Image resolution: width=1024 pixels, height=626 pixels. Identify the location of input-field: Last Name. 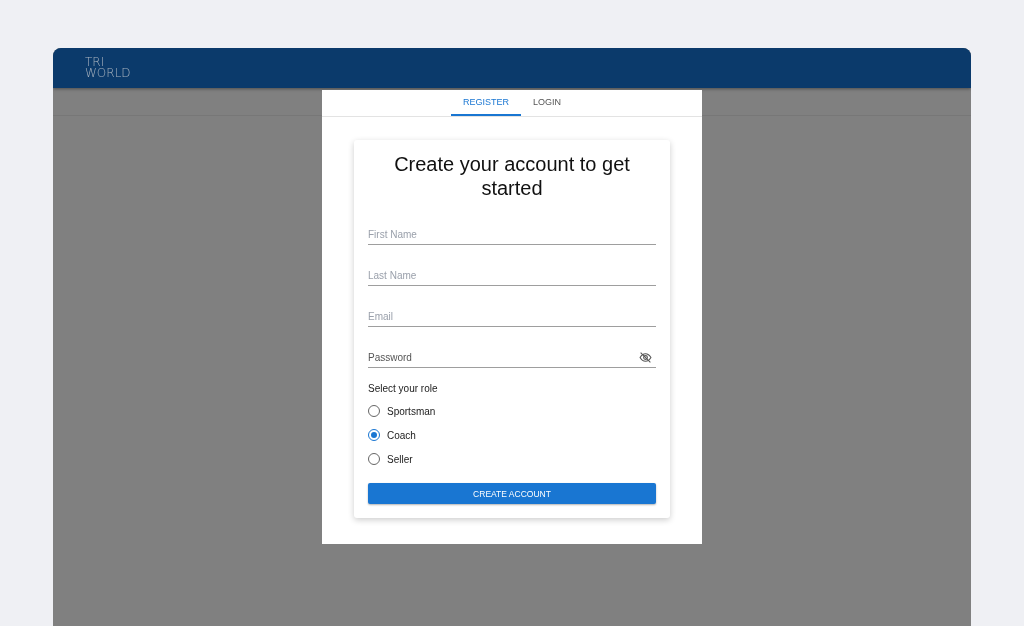
(512, 275).